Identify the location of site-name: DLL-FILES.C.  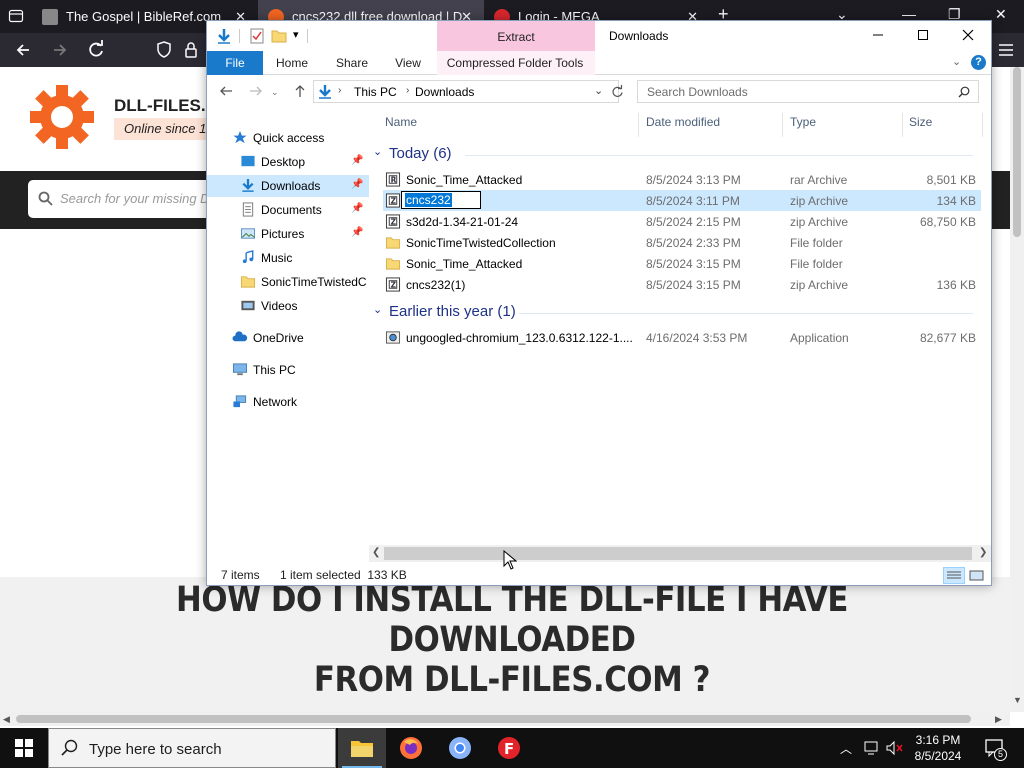
(166, 106).